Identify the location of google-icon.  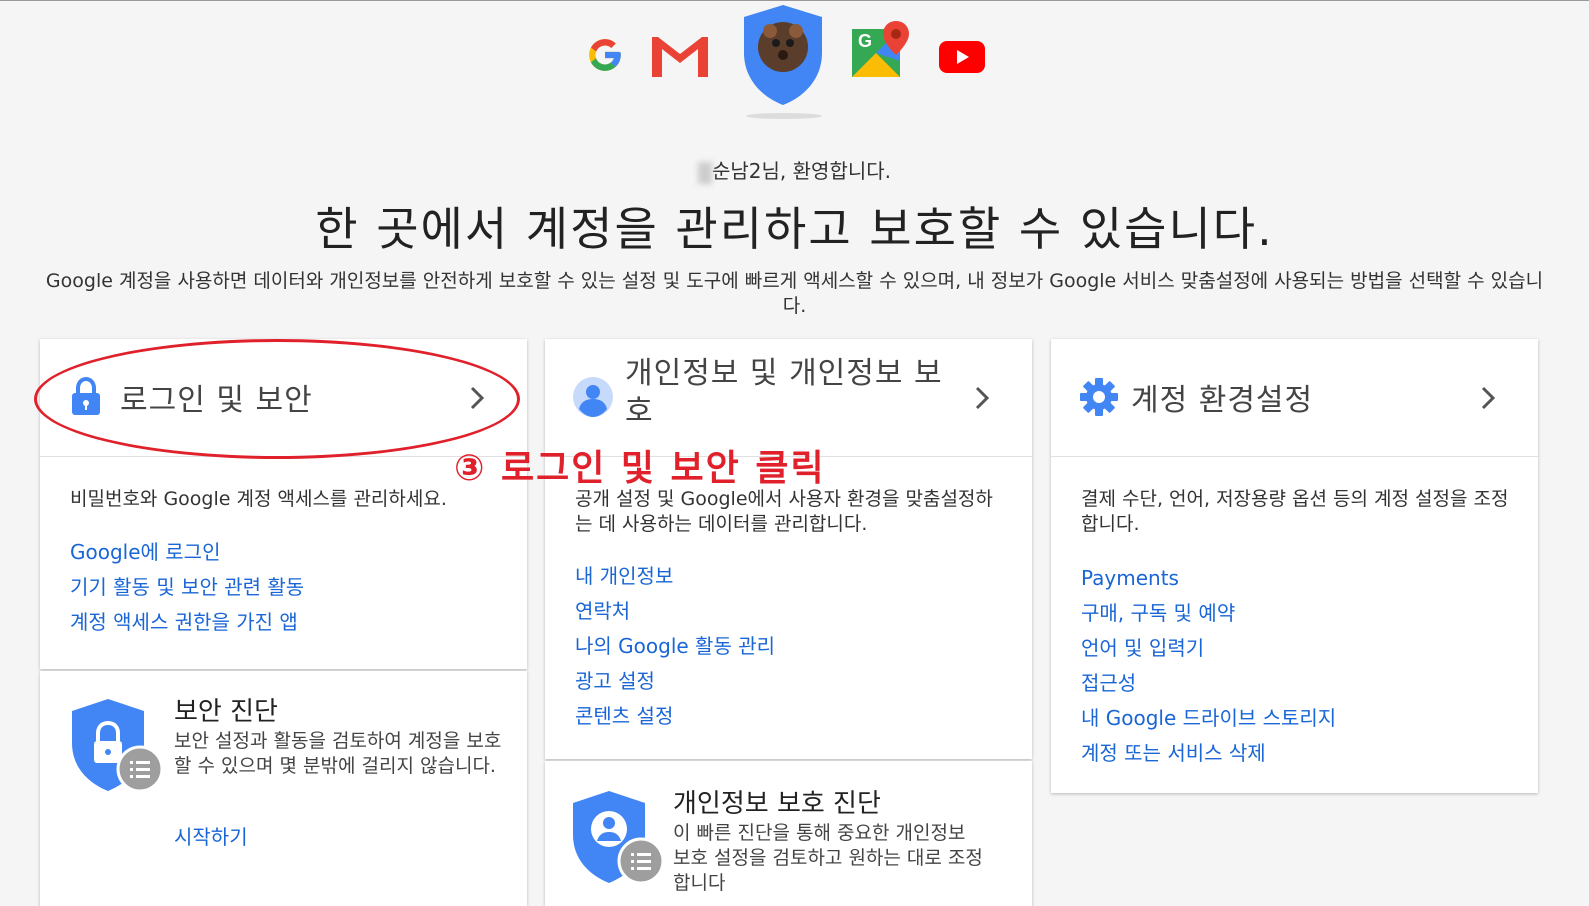
(605, 55).